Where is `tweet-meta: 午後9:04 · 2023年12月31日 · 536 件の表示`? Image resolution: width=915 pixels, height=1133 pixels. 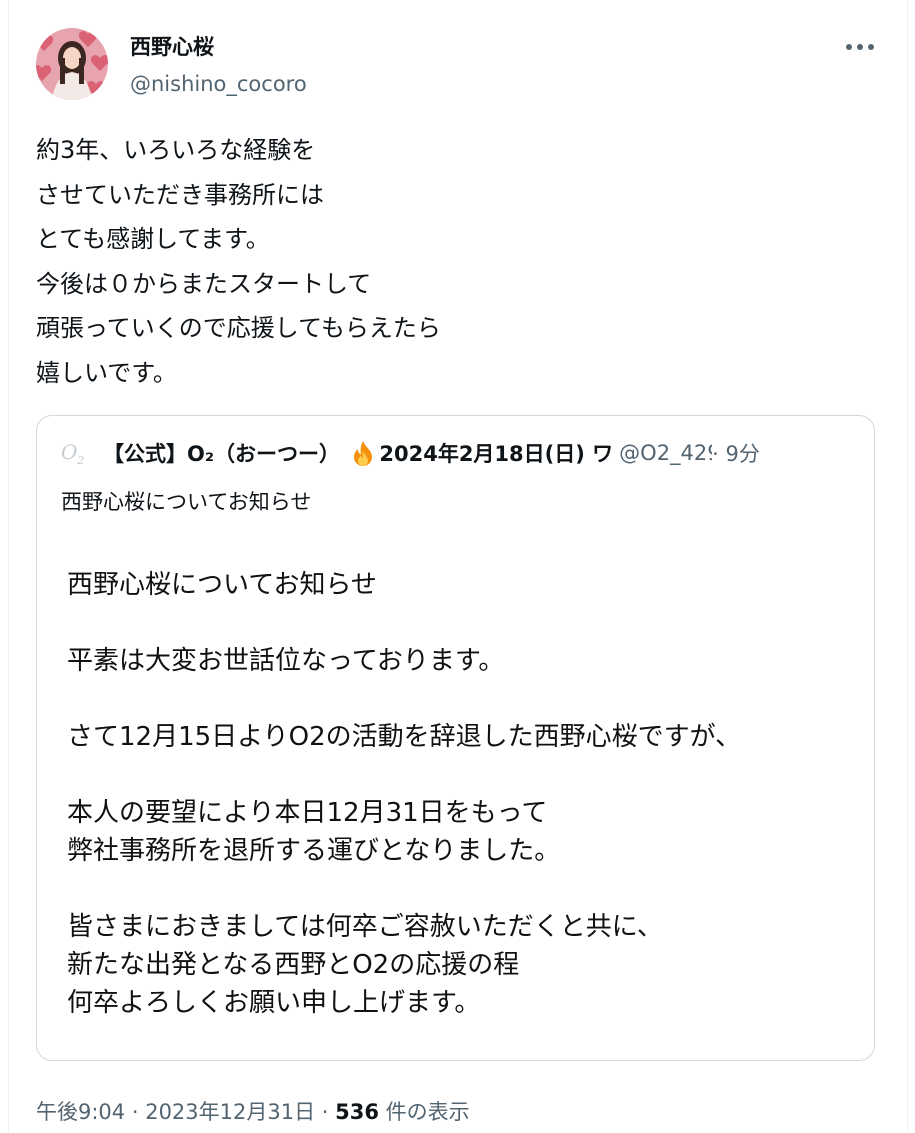 tweet-meta: 午後9:04 · 2023年12月31日 · 536 件の表示 is located at coordinates (253, 1111).